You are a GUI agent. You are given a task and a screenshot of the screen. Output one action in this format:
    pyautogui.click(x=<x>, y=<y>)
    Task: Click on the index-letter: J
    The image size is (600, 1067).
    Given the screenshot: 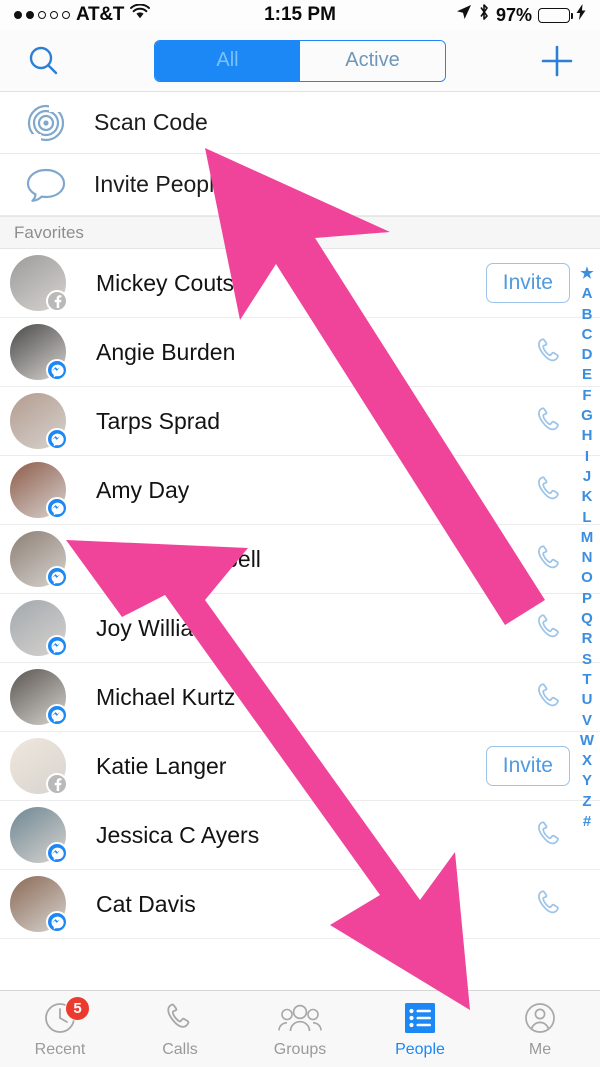 What is the action you would take?
    pyautogui.click(x=587, y=477)
    